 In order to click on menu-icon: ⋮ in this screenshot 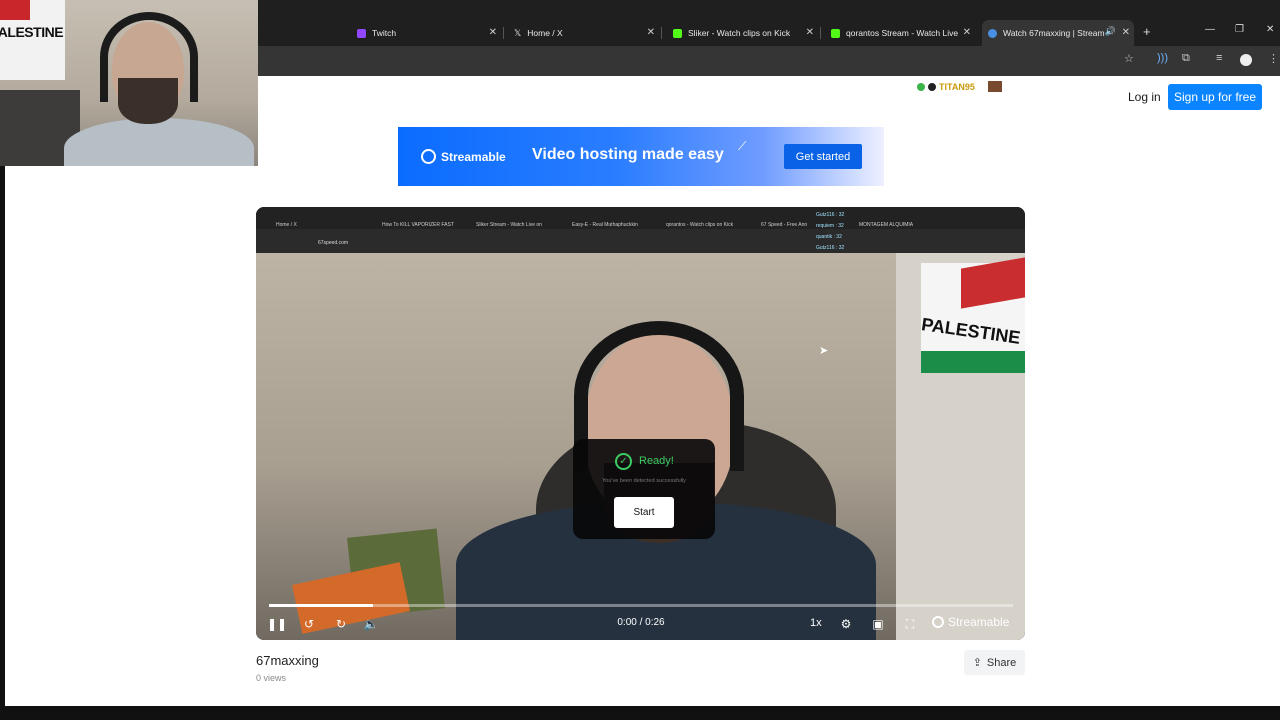, I will do `click(1273, 58)`.